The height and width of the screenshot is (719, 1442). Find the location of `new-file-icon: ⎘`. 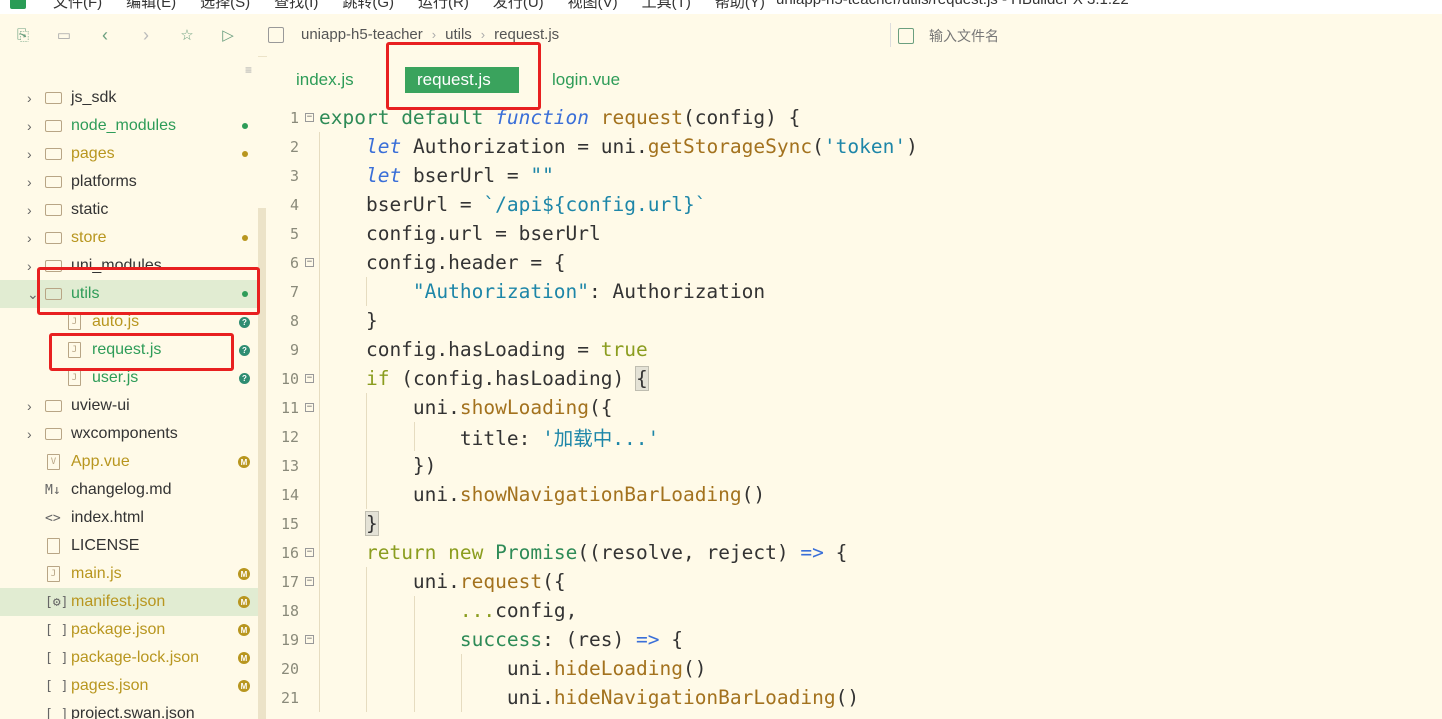

new-file-icon: ⎘ is located at coordinates (23, 35).